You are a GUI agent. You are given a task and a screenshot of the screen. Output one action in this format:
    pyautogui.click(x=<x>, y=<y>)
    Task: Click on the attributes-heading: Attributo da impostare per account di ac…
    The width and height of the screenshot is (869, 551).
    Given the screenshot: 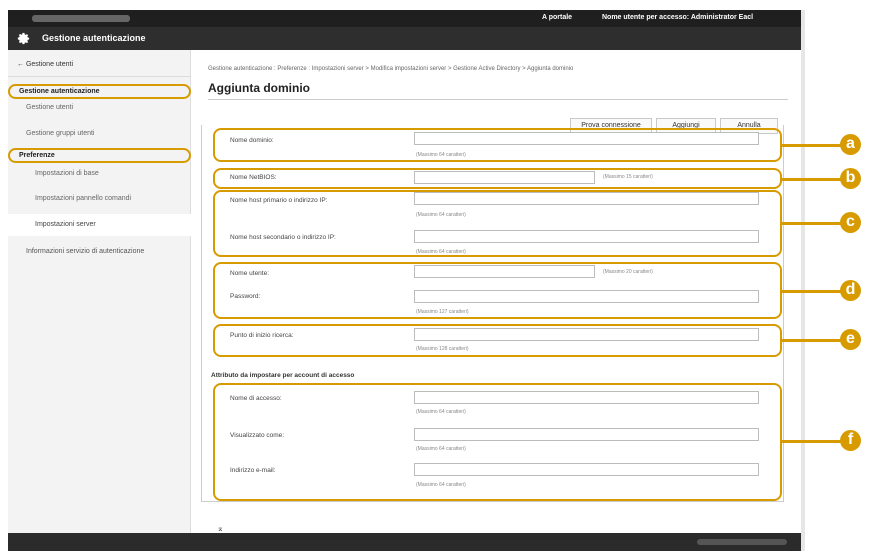 What is the action you would take?
    pyautogui.click(x=283, y=375)
    